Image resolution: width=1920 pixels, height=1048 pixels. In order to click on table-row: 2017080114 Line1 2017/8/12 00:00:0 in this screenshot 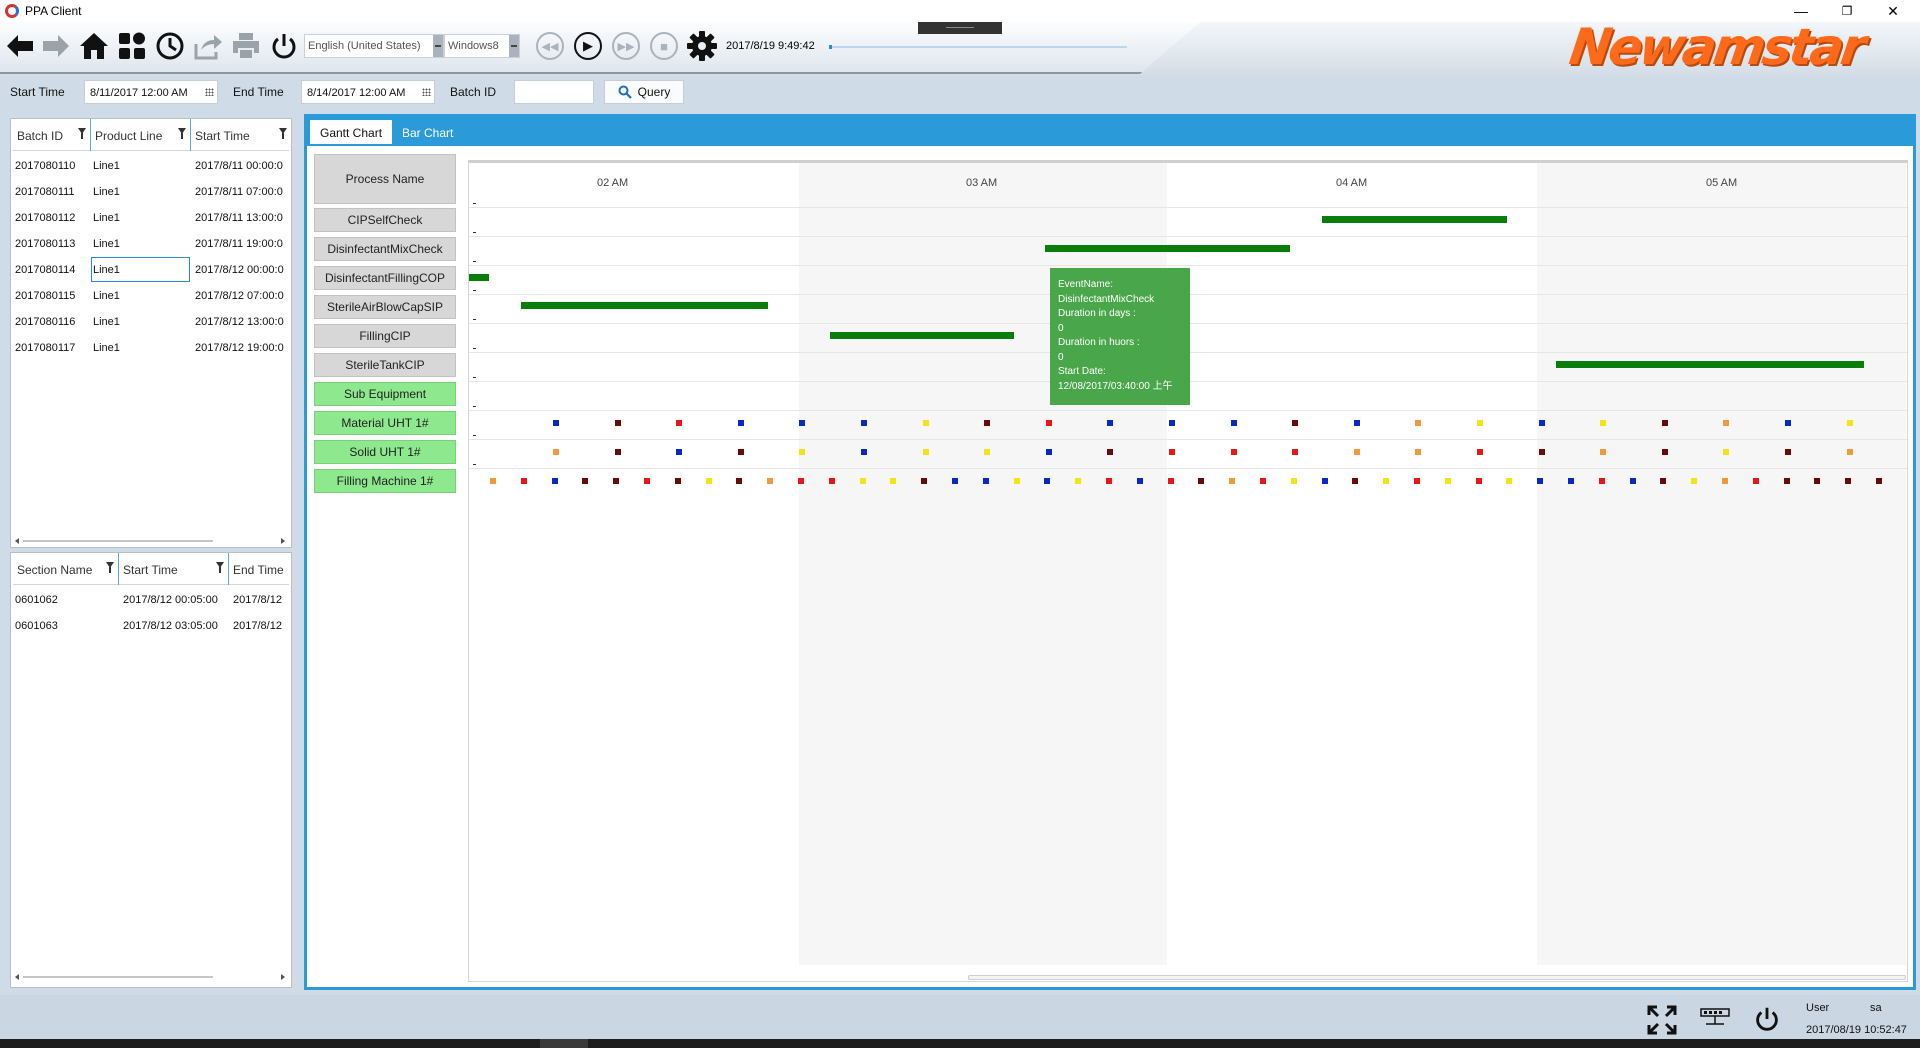, I will do `click(151, 270)`.